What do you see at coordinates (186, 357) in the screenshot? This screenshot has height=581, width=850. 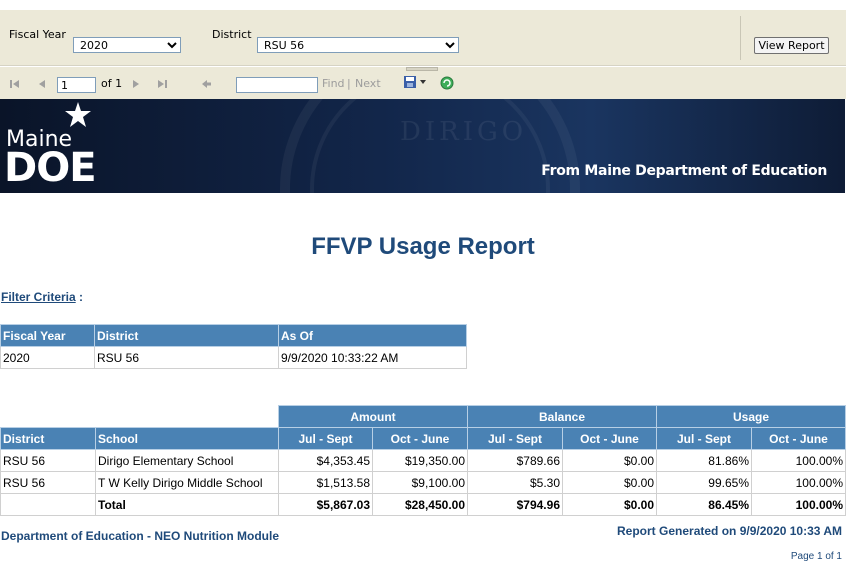 I see `criteria-cell: RSU 56` at bounding box center [186, 357].